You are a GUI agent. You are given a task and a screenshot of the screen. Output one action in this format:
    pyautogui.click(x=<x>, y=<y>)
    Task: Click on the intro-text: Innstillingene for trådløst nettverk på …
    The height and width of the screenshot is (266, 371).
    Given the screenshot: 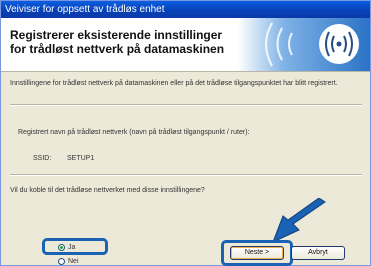 What is the action you would take?
    pyautogui.click(x=174, y=83)
    